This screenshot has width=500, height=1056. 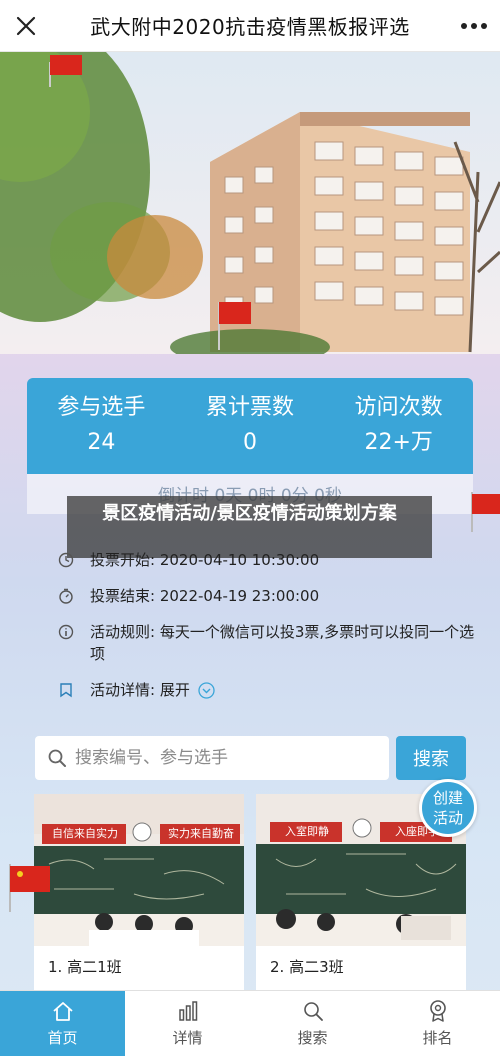 I want to click on page-title: 武大附中2020抗击疫情黑板报评选, so click(x=250, y=27).